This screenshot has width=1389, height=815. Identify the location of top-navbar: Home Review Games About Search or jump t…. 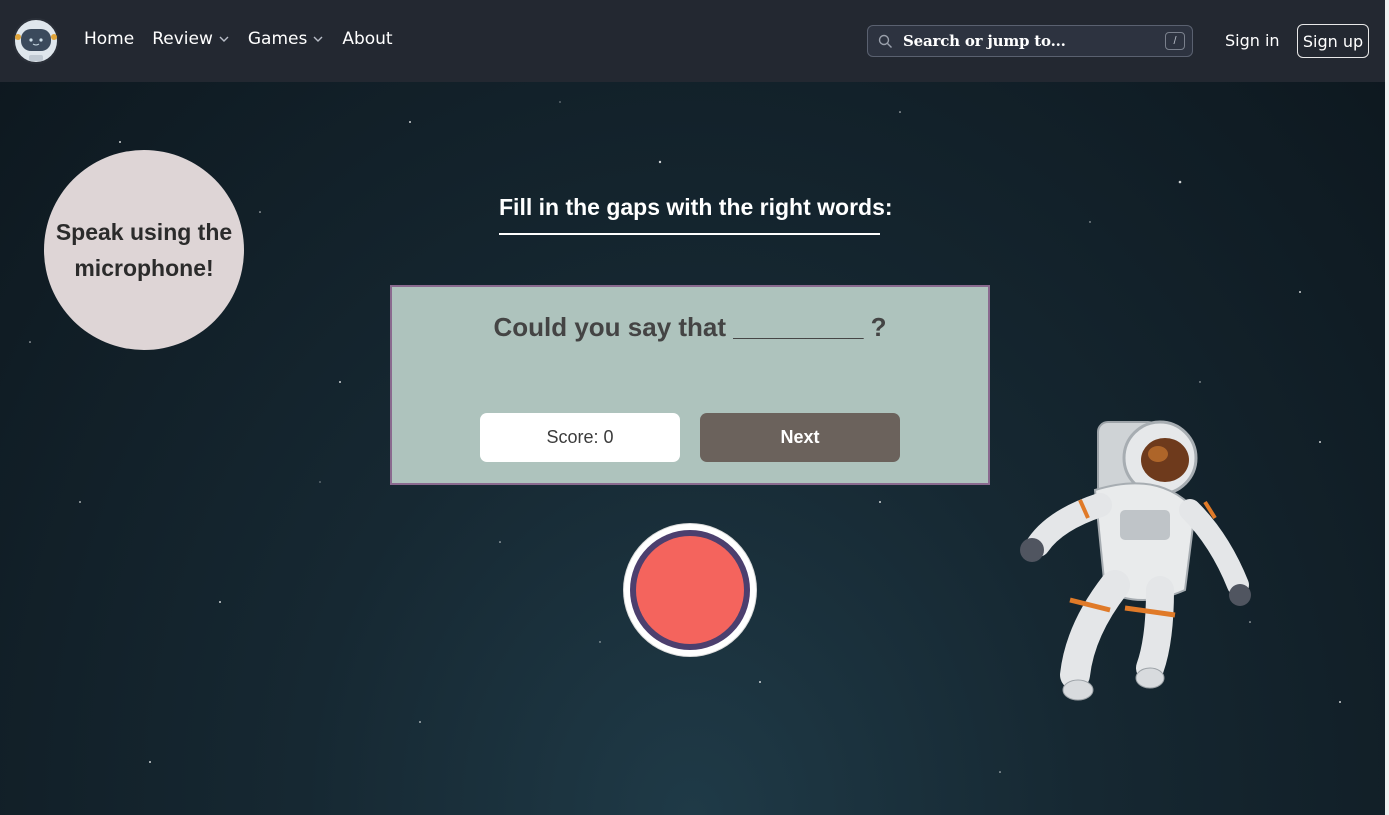
(692, 41).